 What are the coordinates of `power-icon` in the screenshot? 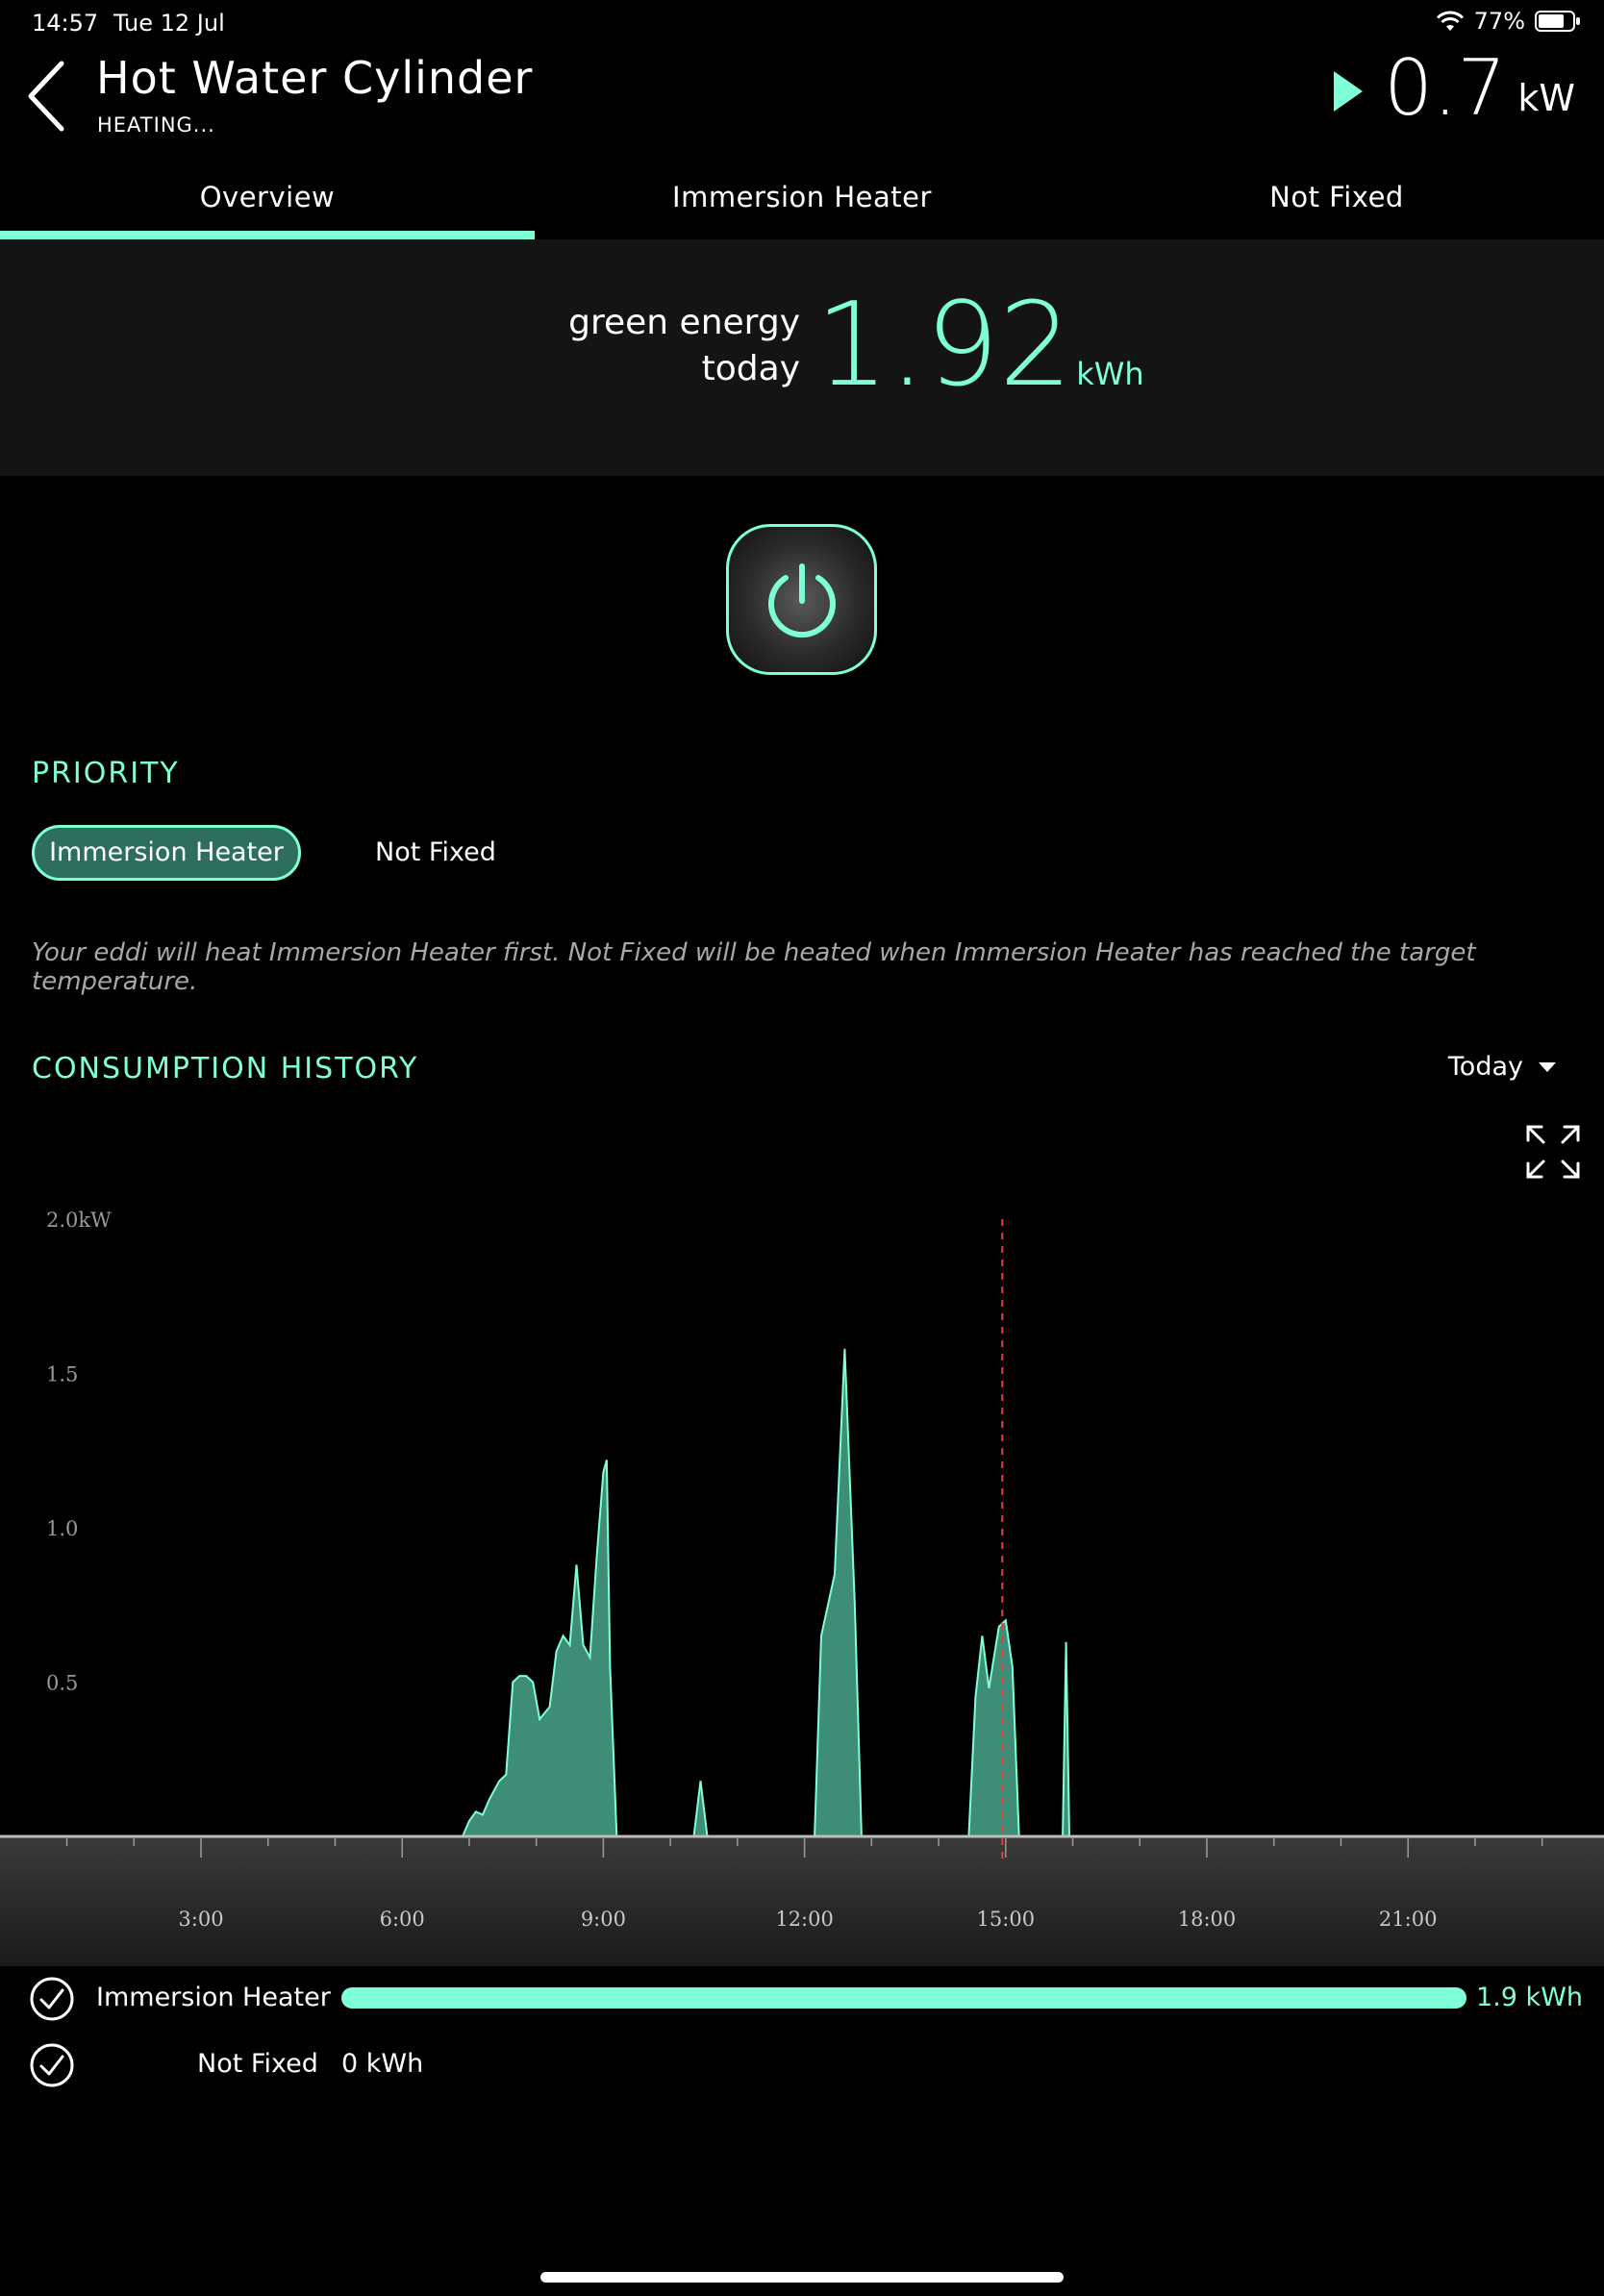 It's located at (801, 599).